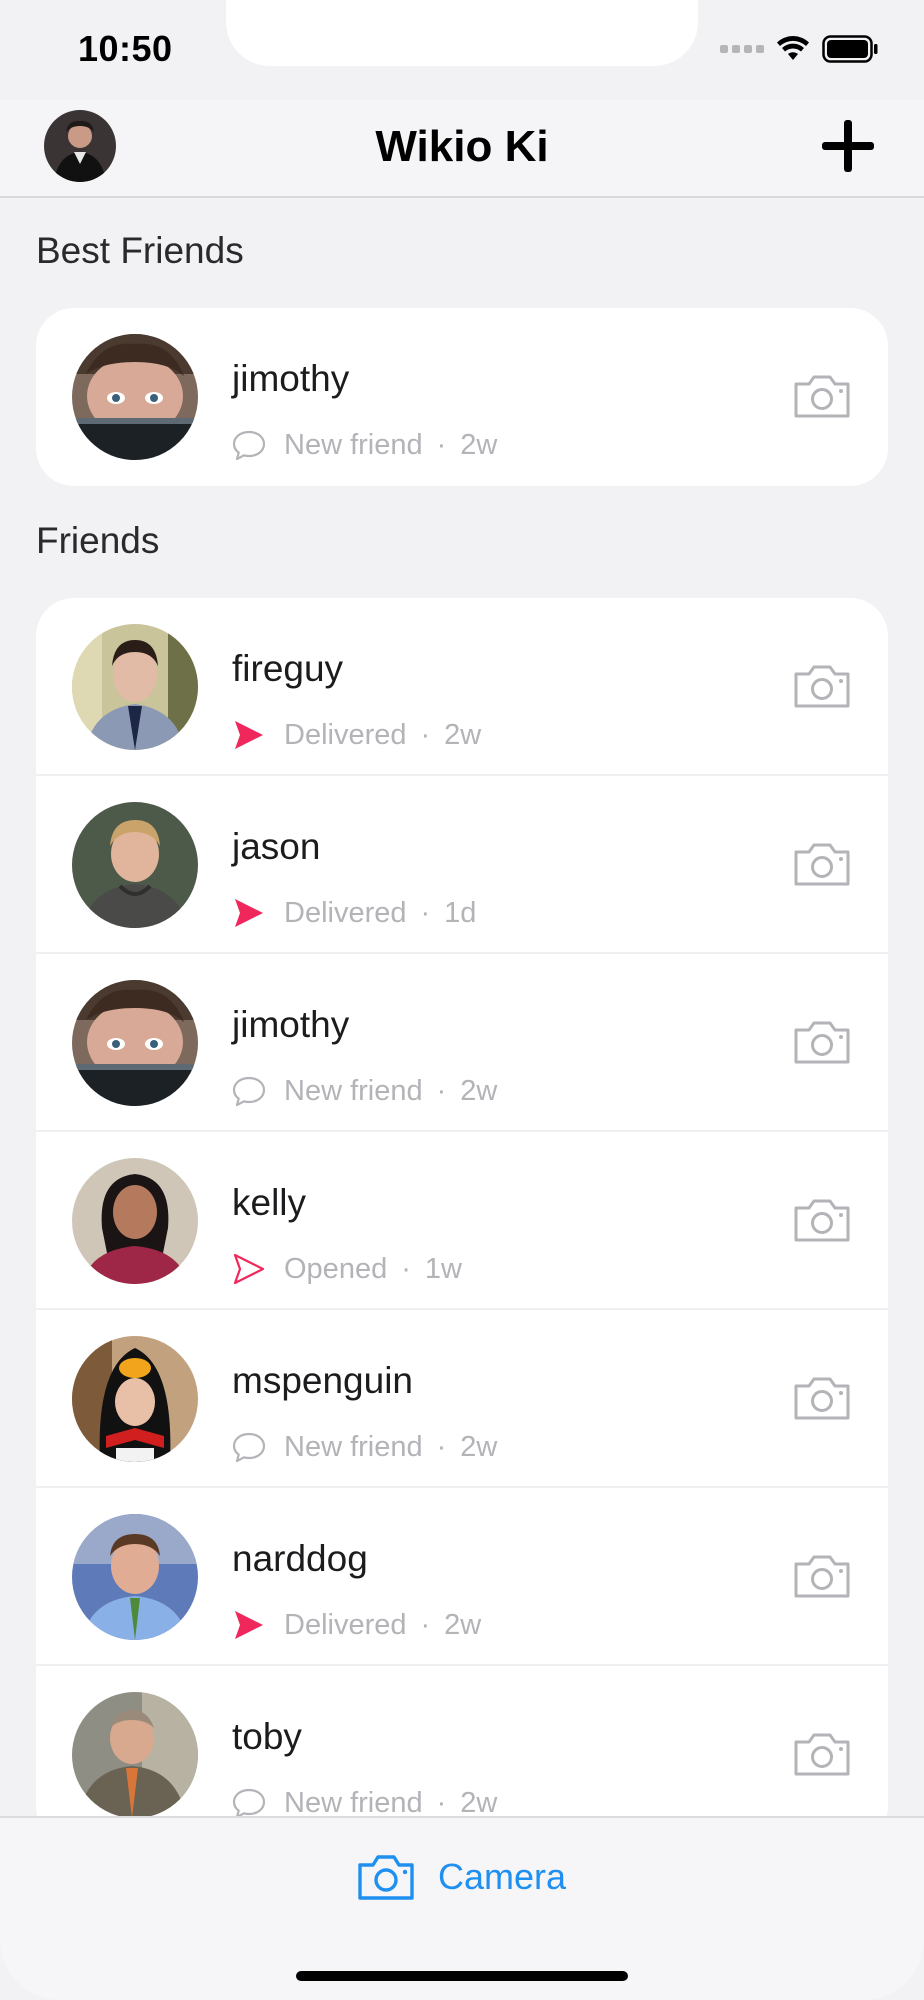  What do you see at coordinates (462, 1976) in the screenshot?
I see `home-indicator` at bounding box center [462, 1976].